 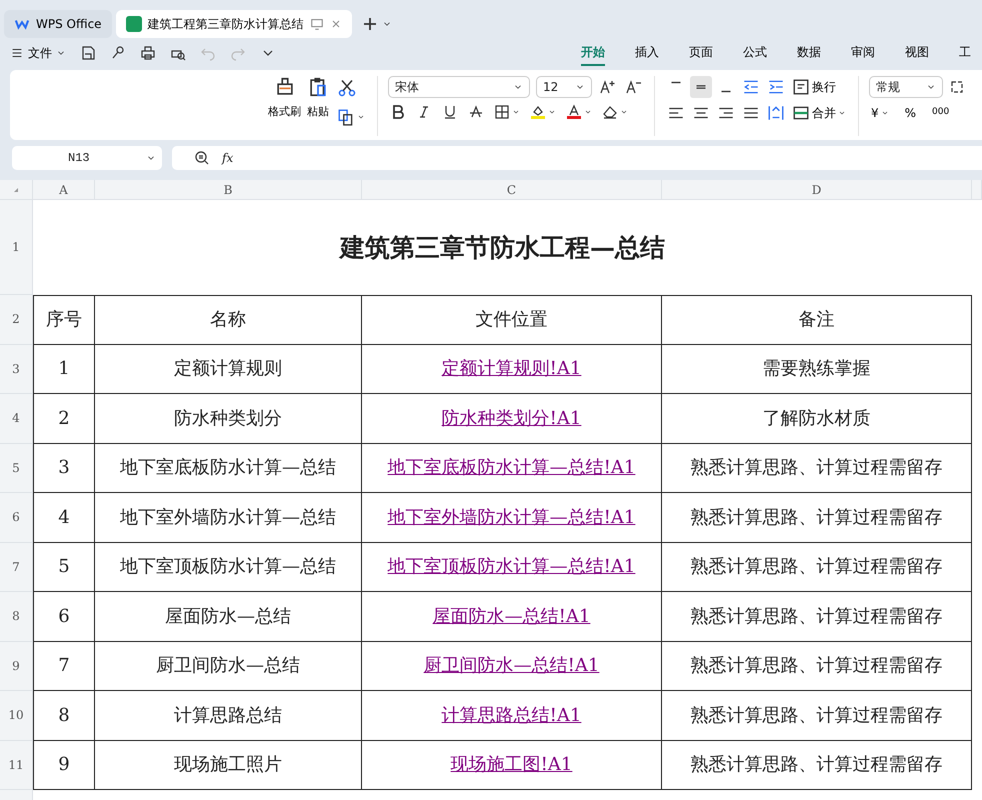 I want to click on select-all-icon, so click(x=16, y=190).